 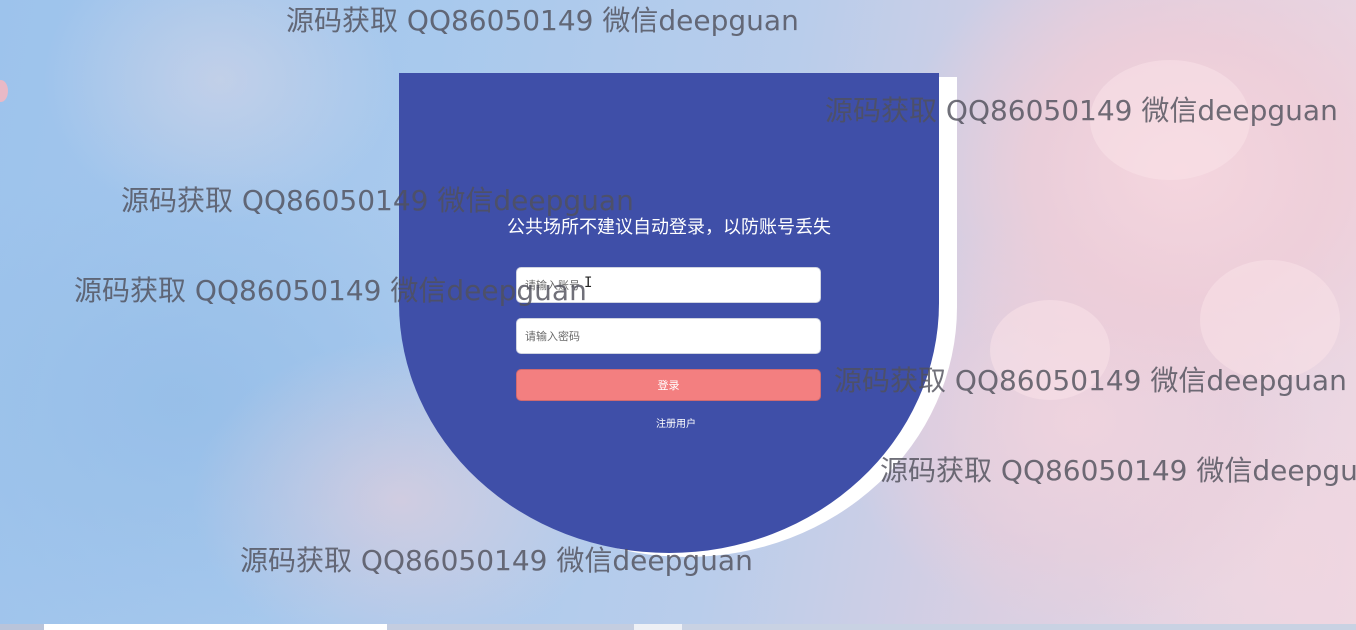 I want to click on text-cursor-icon: I, so click(x=588, y=283).